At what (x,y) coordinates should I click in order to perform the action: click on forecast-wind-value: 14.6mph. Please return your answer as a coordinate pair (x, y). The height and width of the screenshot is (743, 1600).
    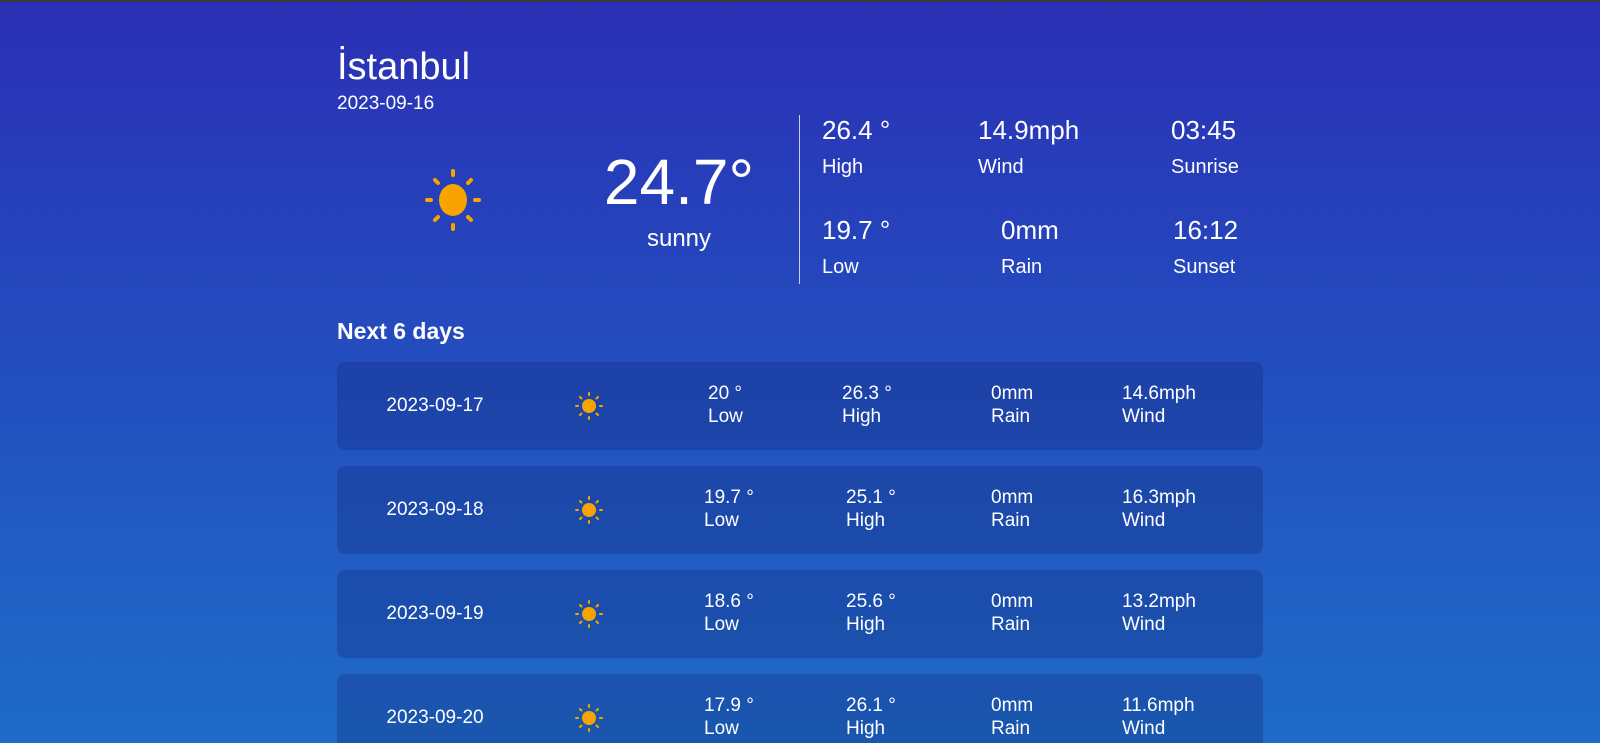
    Looking at the image, I should click on (1159, 393).